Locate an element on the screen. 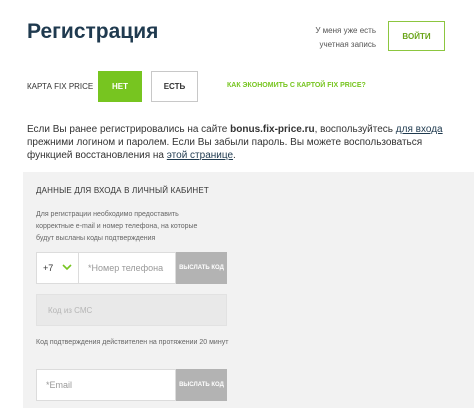  chevron-down-icon is located at coordinates (67, 267).